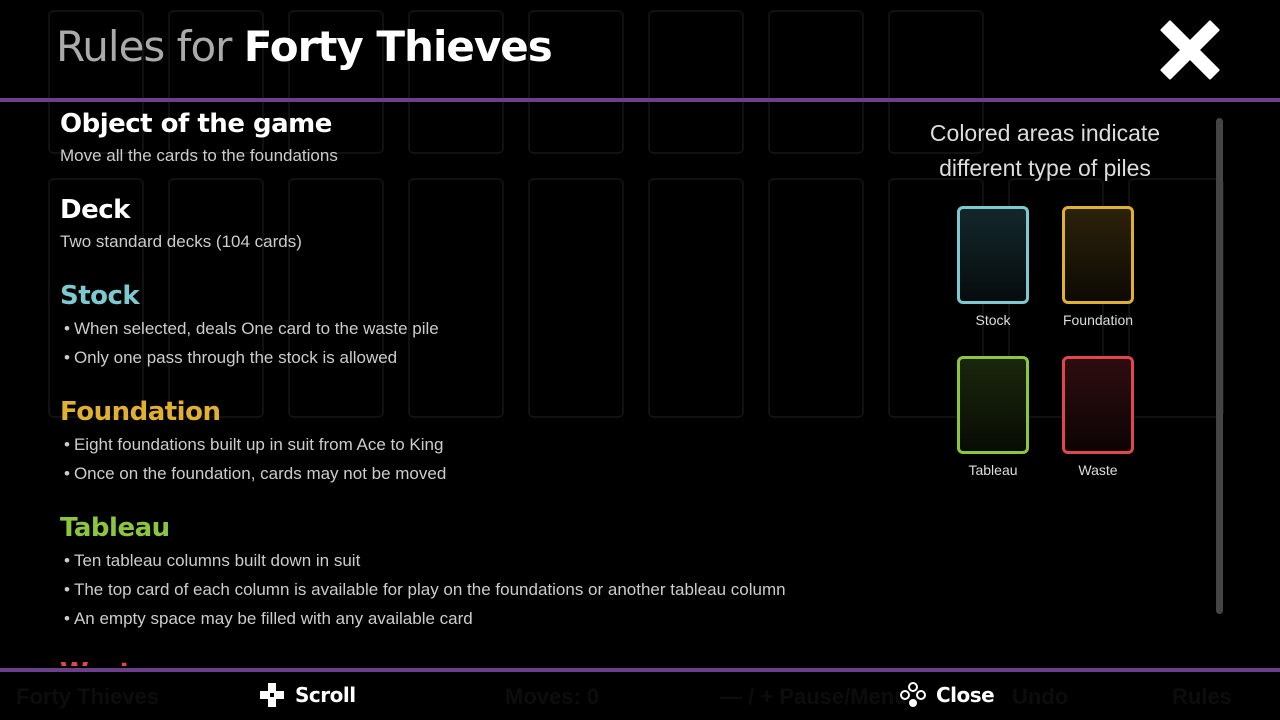 Image resolution: width=1280 pixels, height=720 pixels. I want to click on section-title: Tableau, so click(115, 528).